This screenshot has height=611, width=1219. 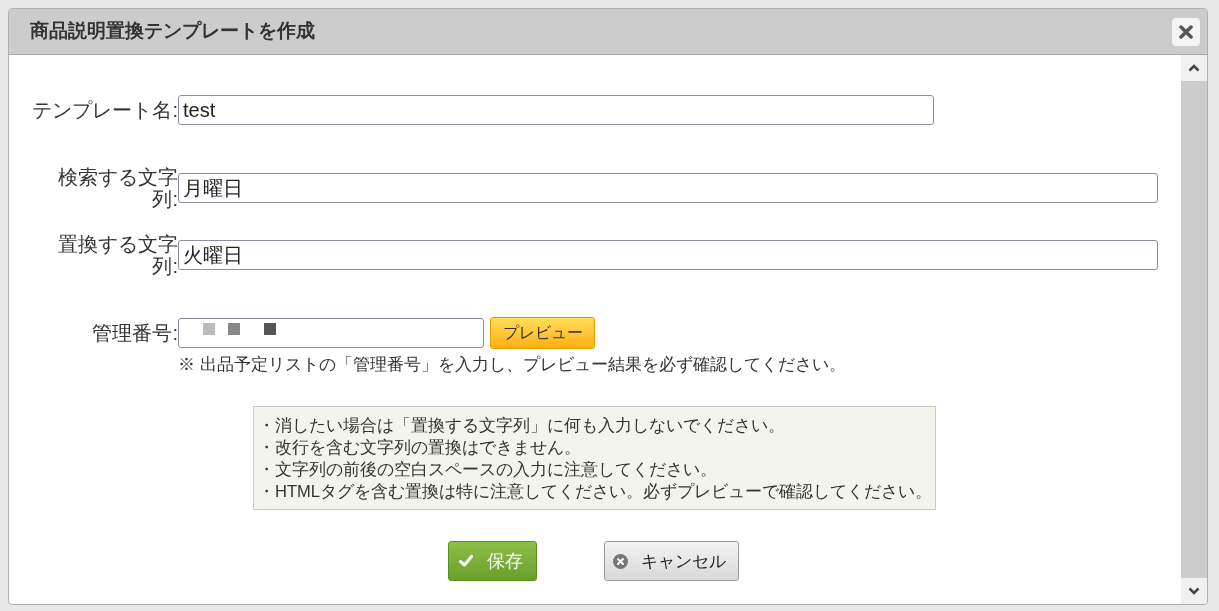 What do you see at coordinates (522, 425) in the screenshot?
I see `notice-text: ・消したい場合は「置換する文字列」に何も入力しないでください。` at bounding box center [522, 425].